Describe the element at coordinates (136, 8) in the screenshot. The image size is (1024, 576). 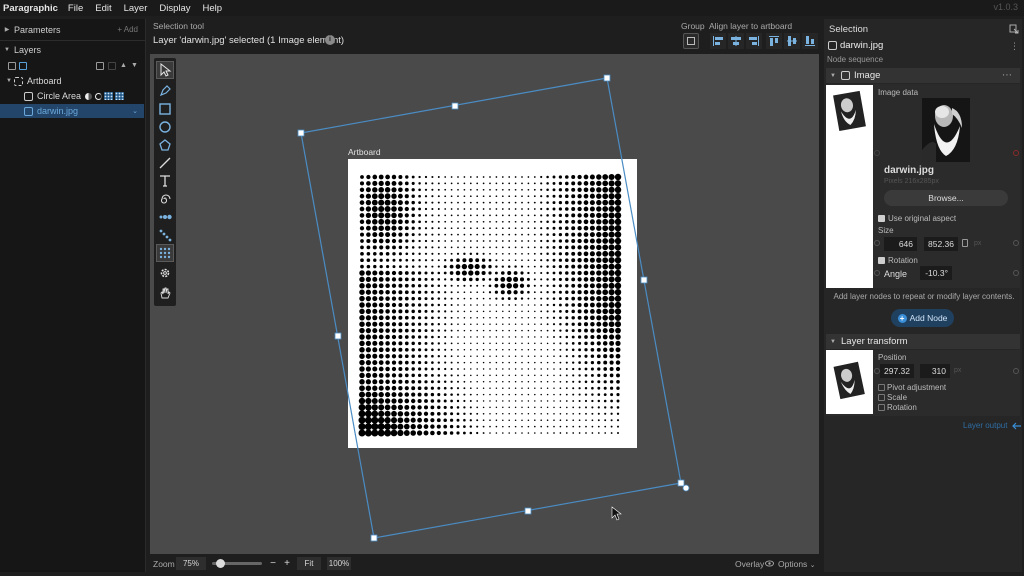
I see `menu-layer: Layer` at that location.